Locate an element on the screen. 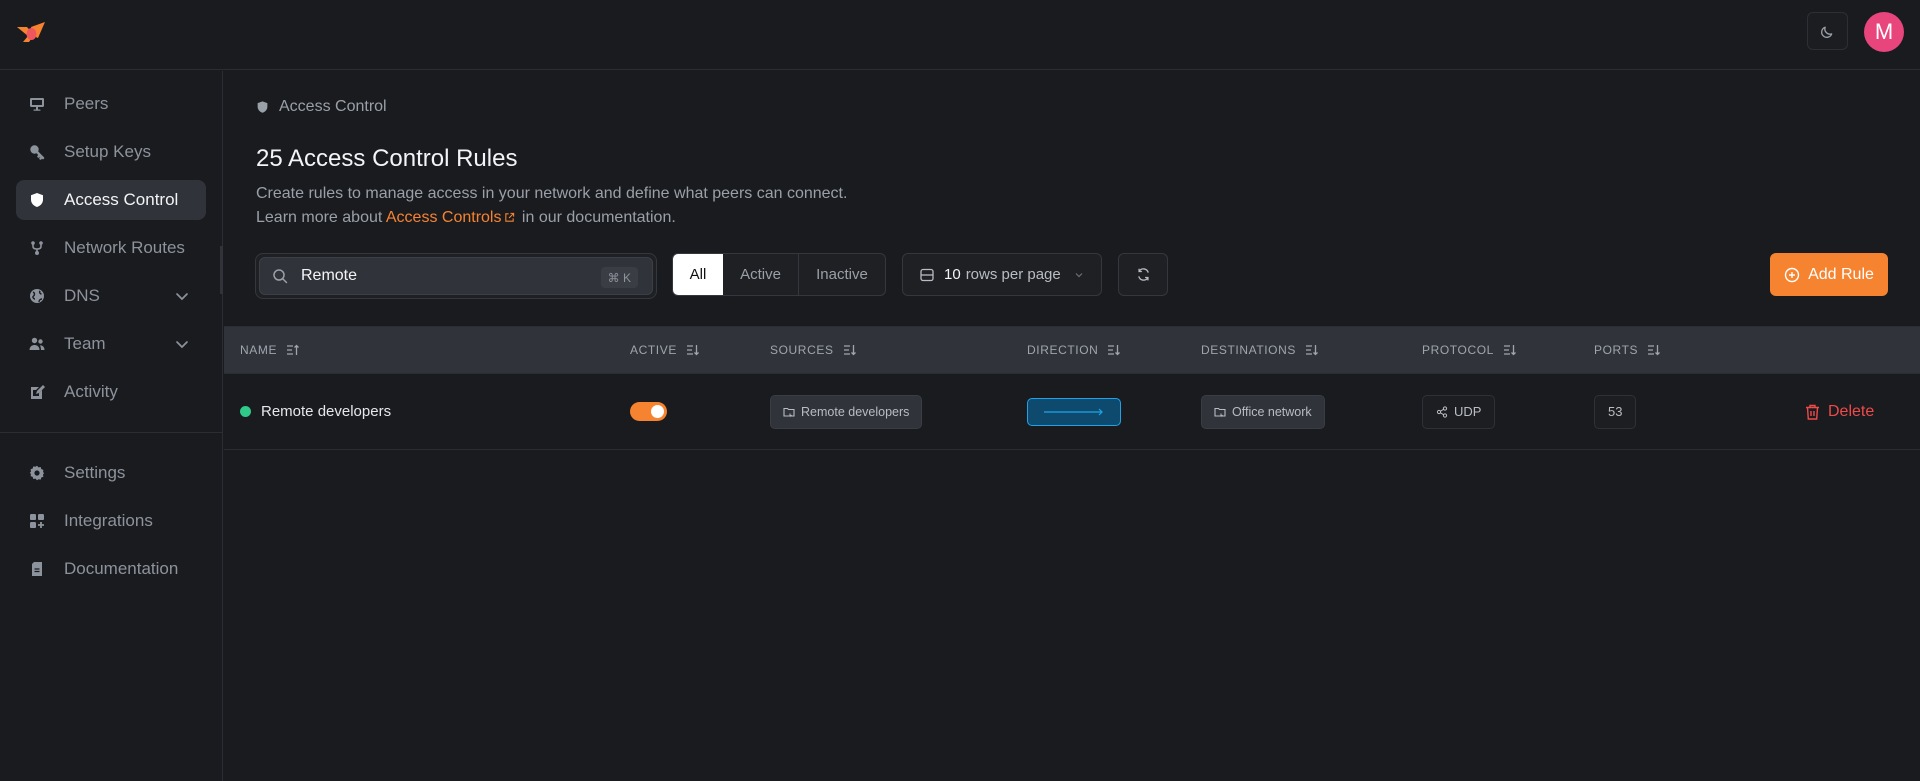 Image resolution: width=1920 pixels, height=781 pixels. rows-per-page-select: 10 rows per page is located at coordinates (1002, 274).